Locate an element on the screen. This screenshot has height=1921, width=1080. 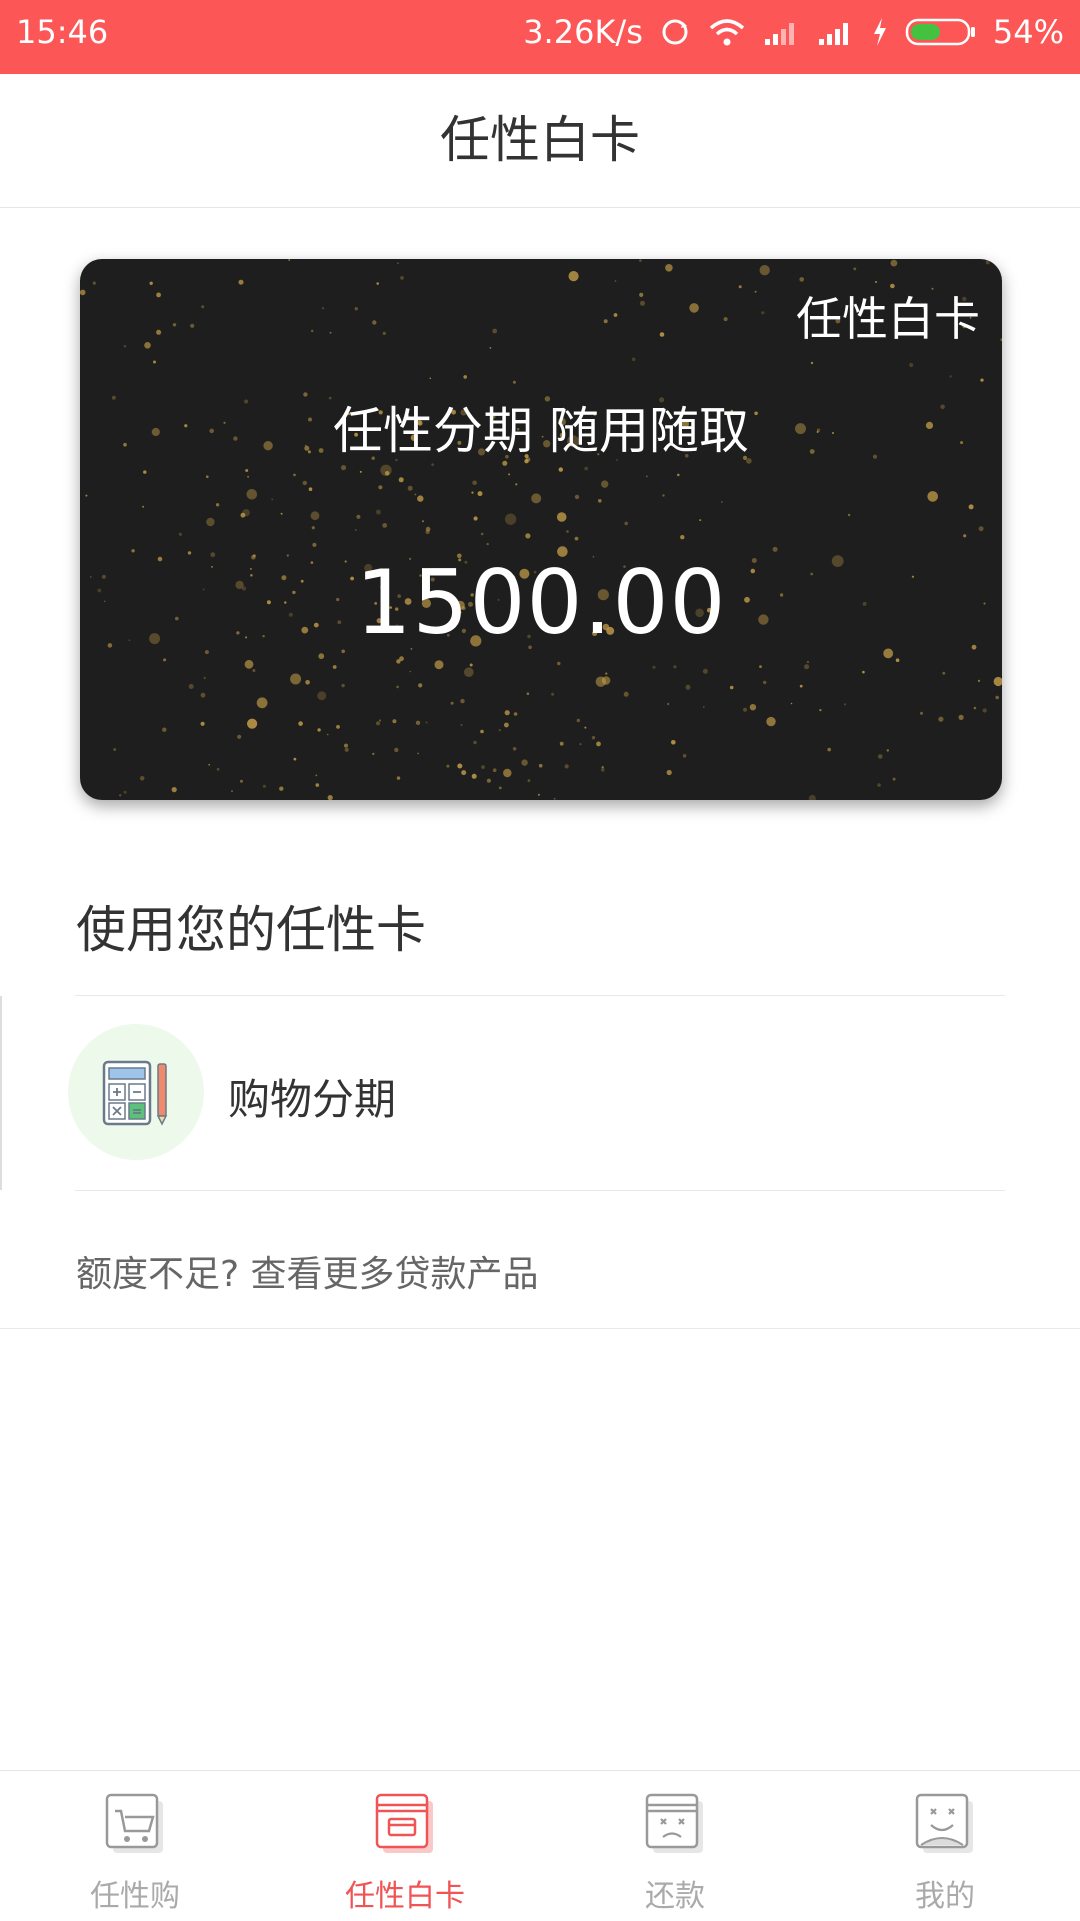
tab-label: 还款 is located at coordinates (675, 1896).